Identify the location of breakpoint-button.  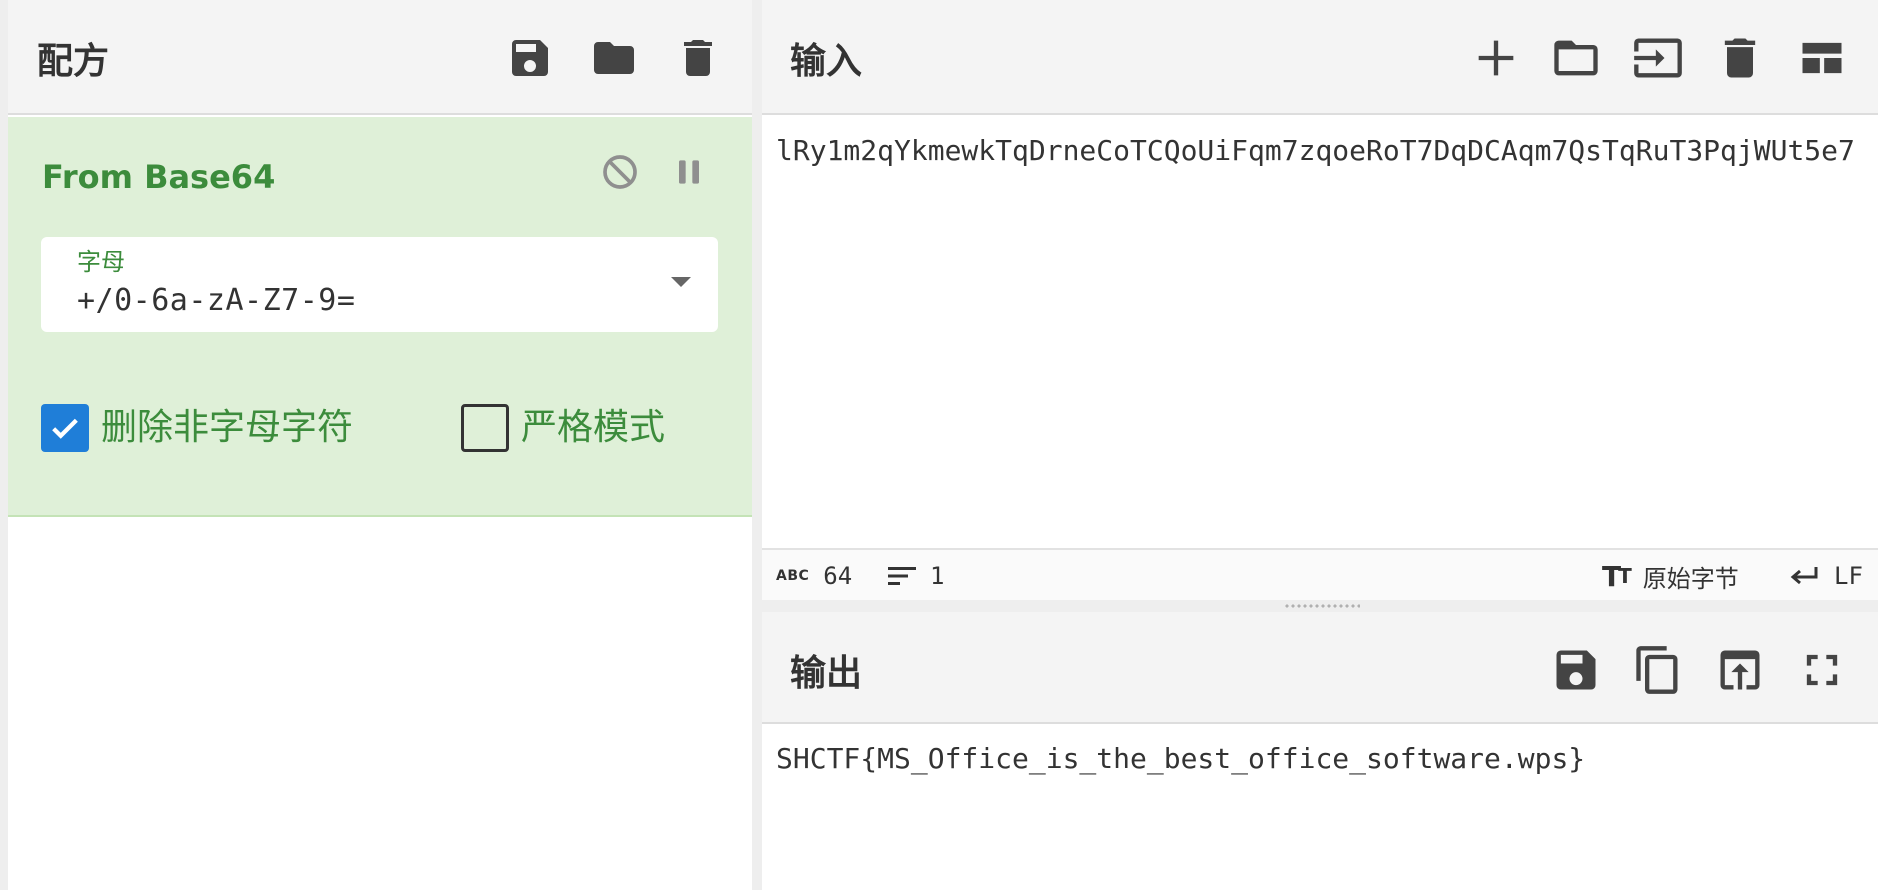
(689, 172).